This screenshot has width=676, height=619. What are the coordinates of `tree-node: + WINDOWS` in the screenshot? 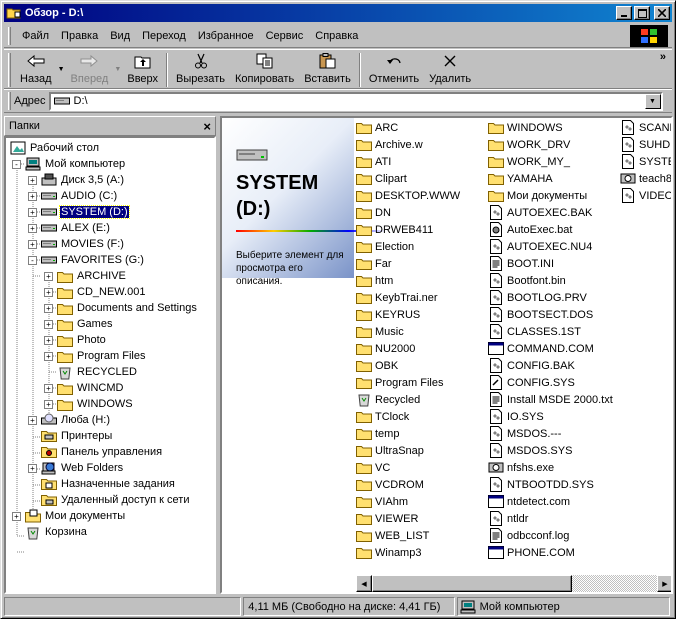 It's located at (89, 404).